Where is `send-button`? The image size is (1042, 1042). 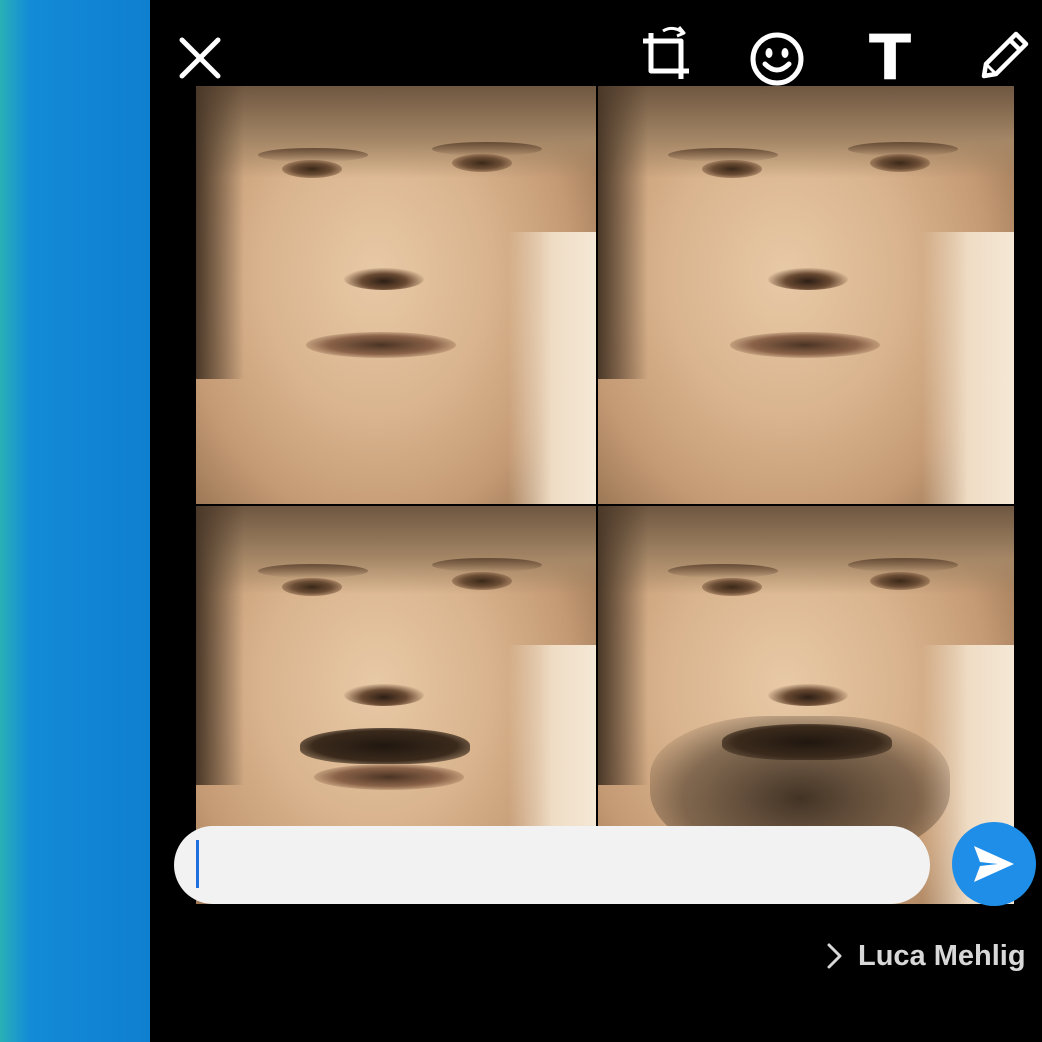
send-button is located at coordinates (994, 864).